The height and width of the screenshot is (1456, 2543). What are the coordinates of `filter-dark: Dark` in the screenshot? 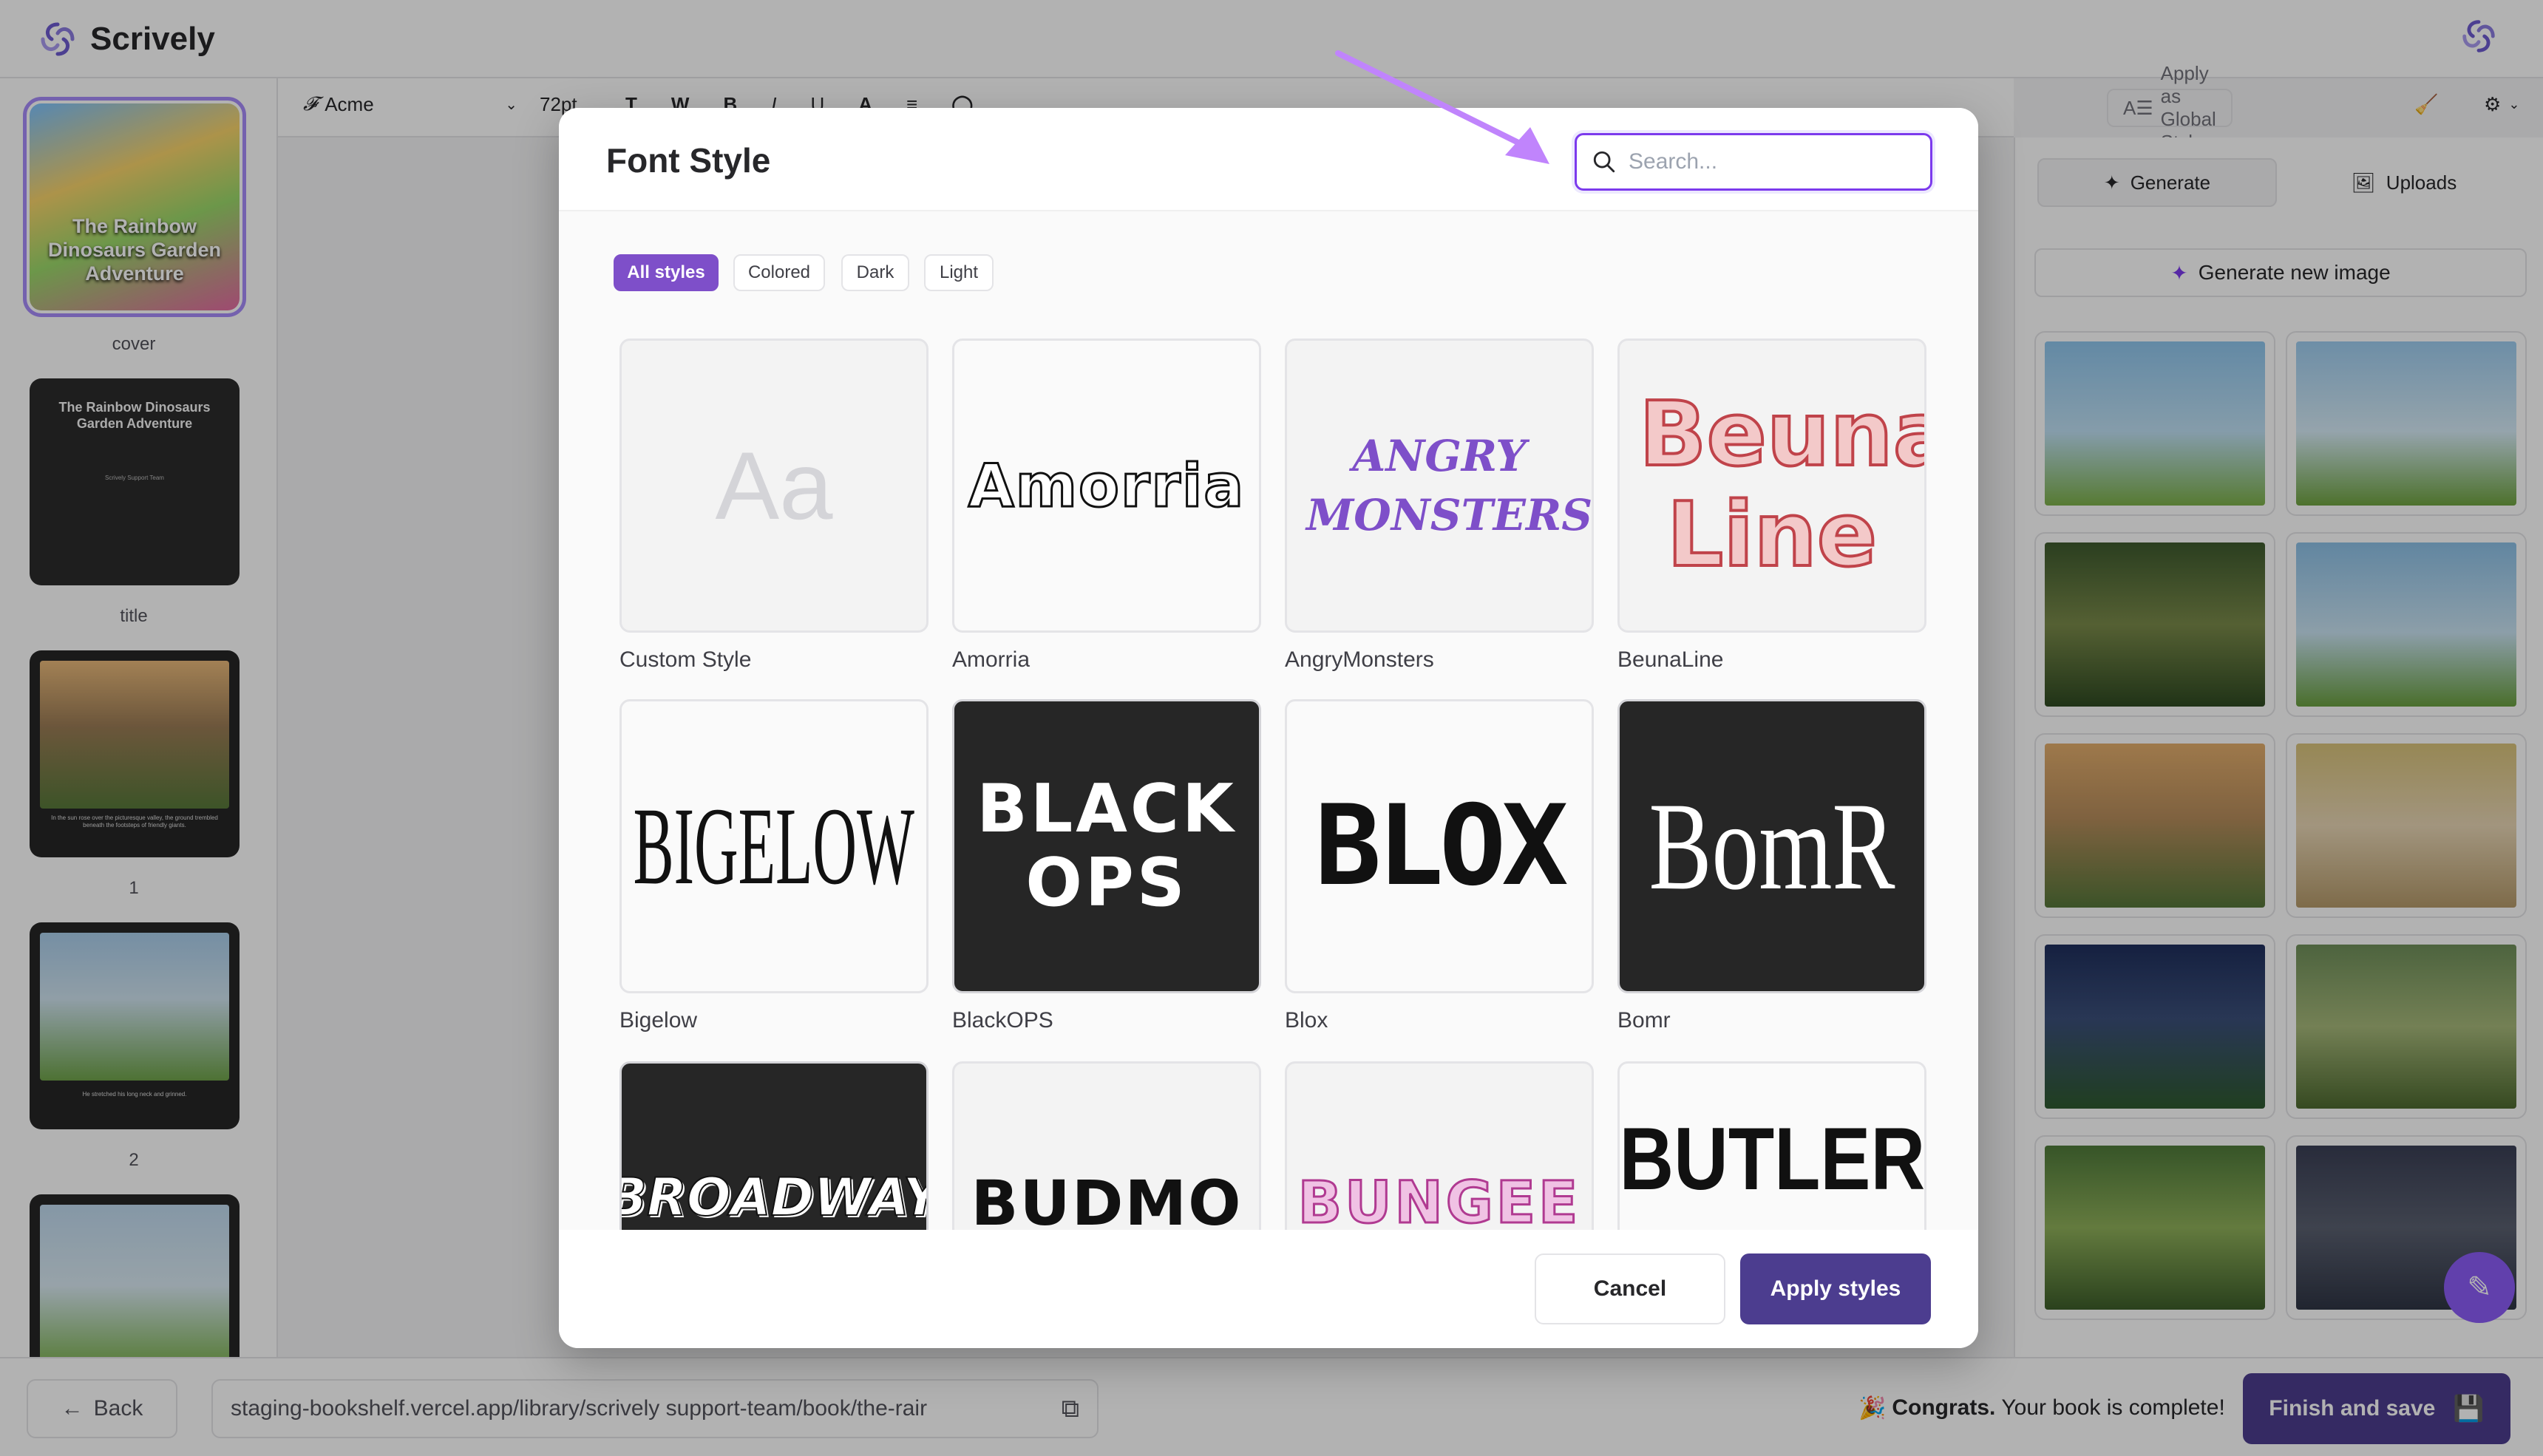 It's located at (875, 272).